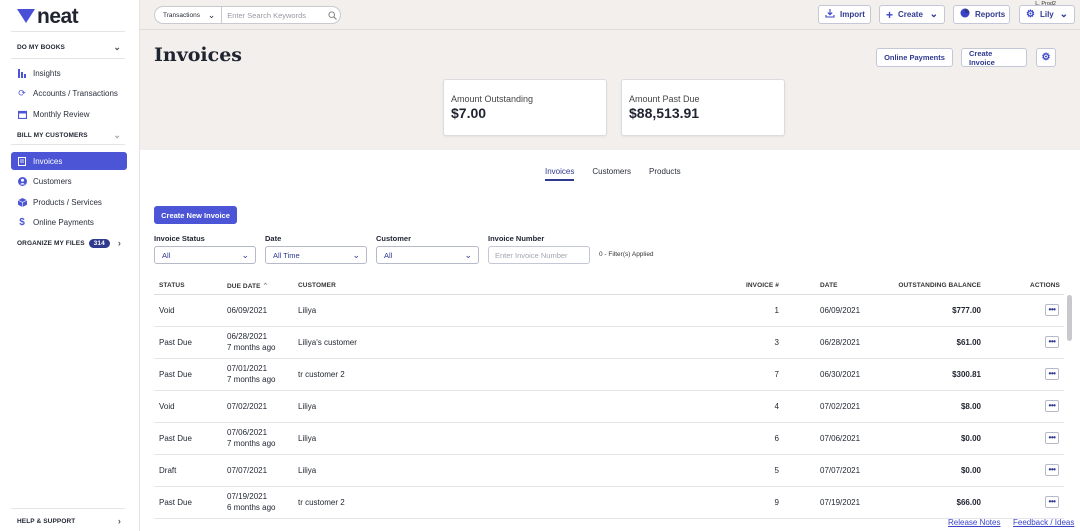  I want to click on cell-date: 06/28/2021, so click(840, 342).